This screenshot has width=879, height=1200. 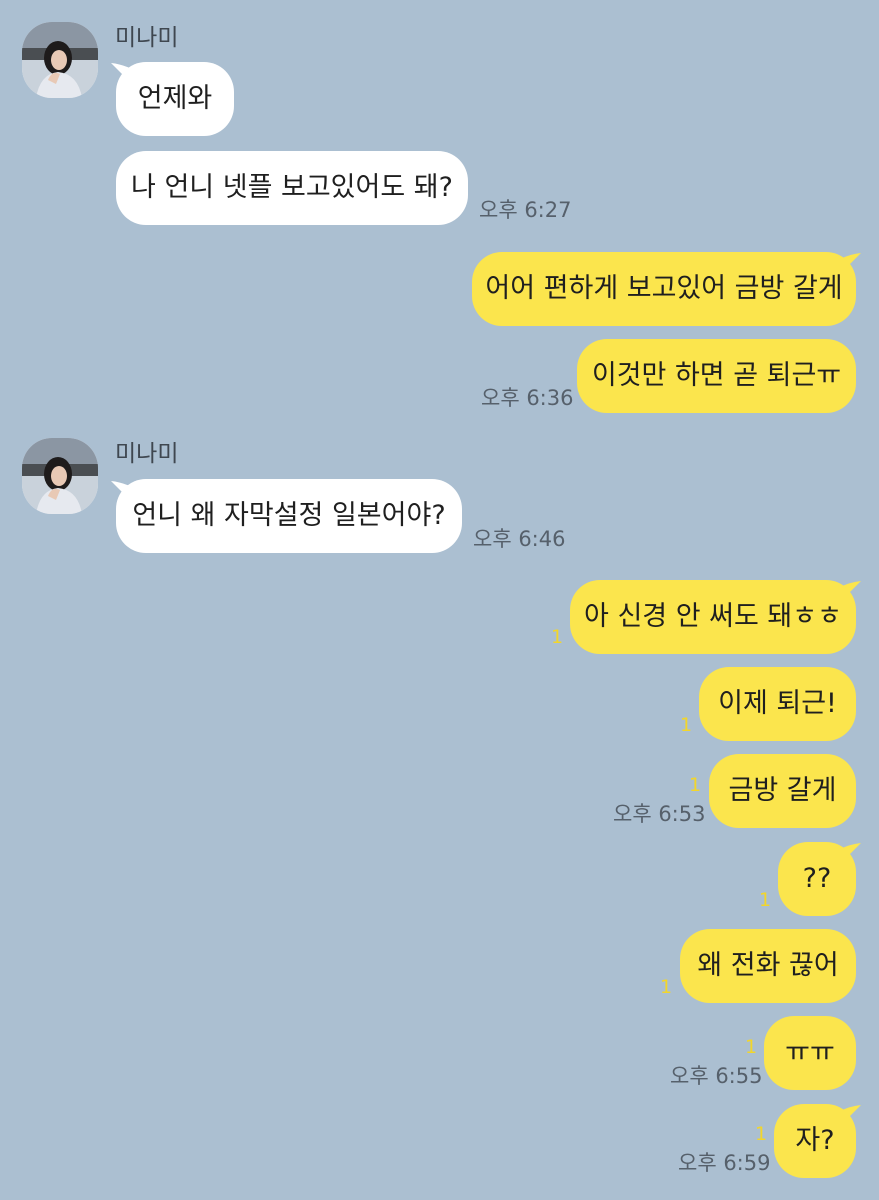 I want to click on message-bubble: 금방 갈게, so click(x=782, y=791).